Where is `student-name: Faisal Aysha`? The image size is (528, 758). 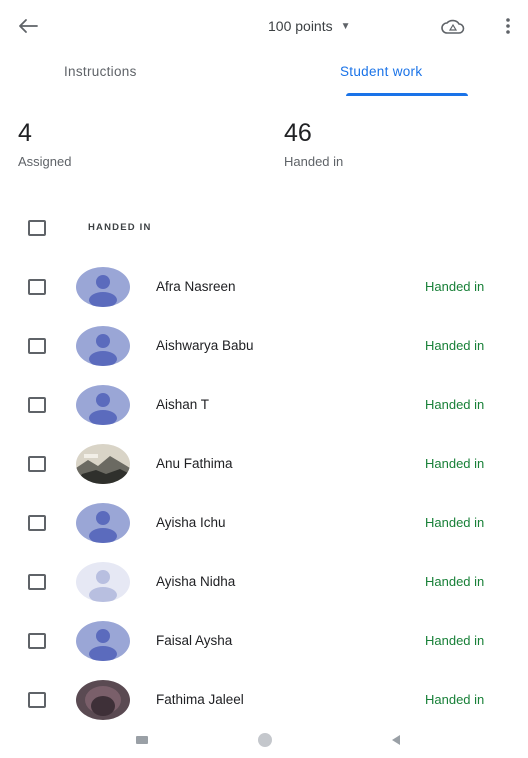
student-name: Faisal Aysha is located at coordinates (194, 640).